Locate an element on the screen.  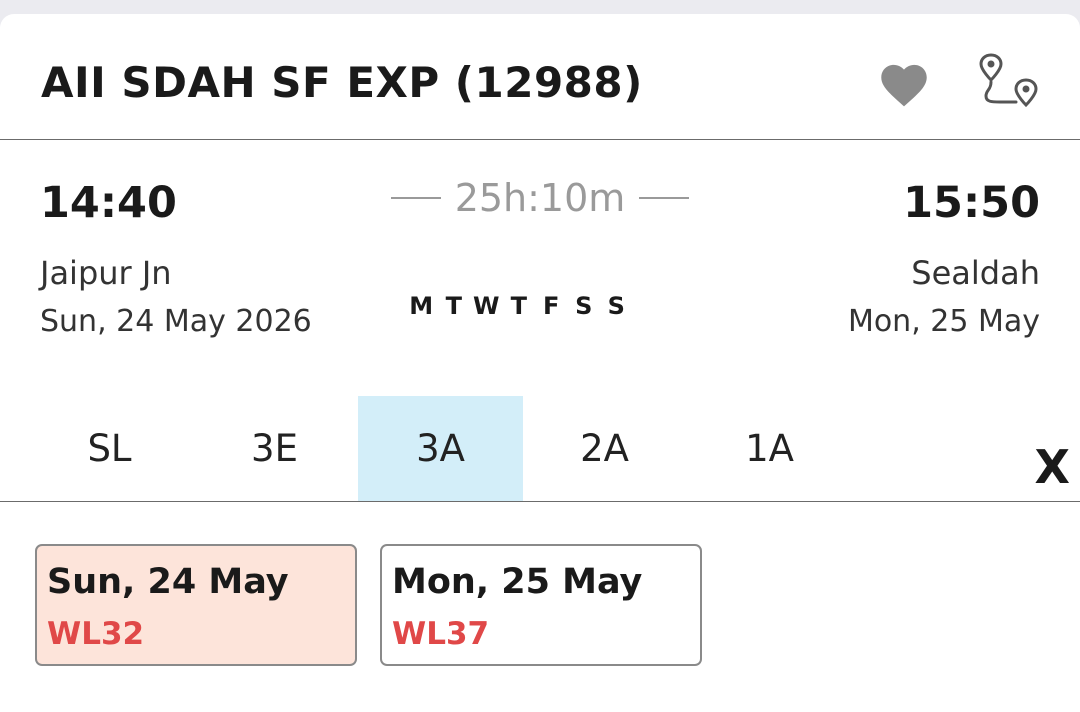
departure-station: Jaipur Jn is located at coordinates (106, 273).